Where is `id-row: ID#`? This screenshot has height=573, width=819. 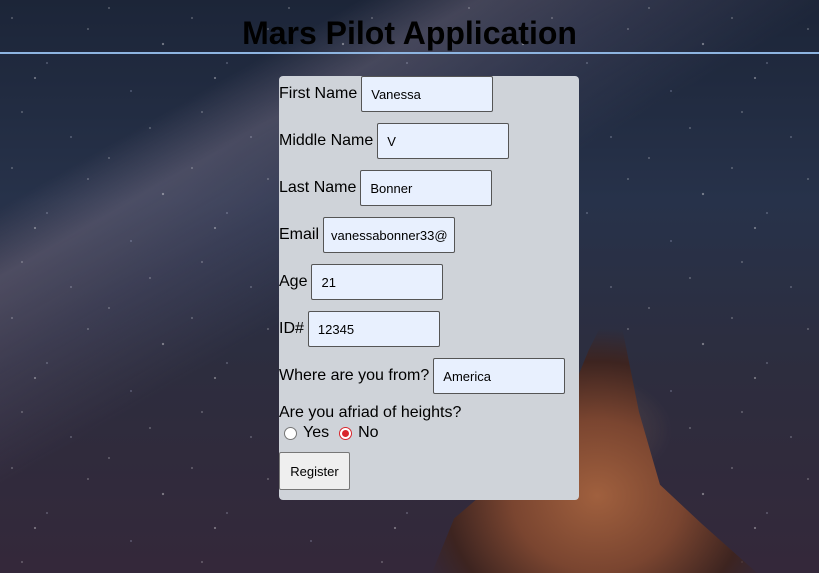
id-row: ID# is located at coordinates (359, 329).